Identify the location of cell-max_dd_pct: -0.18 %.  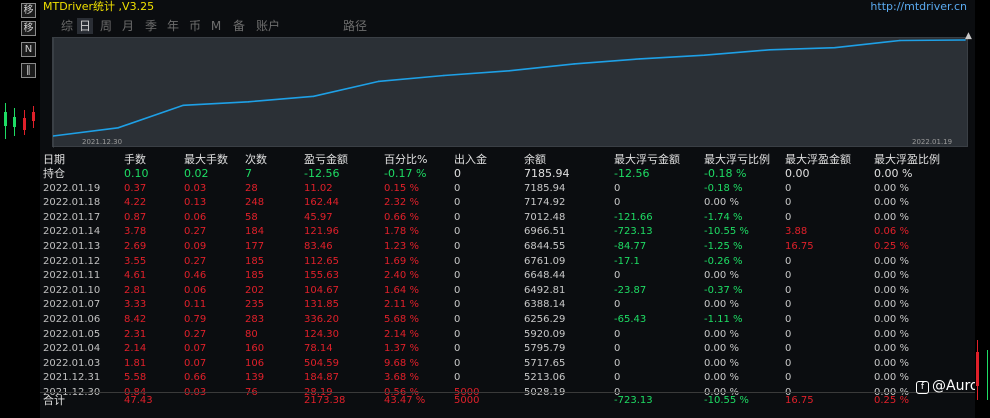
(725, 173).